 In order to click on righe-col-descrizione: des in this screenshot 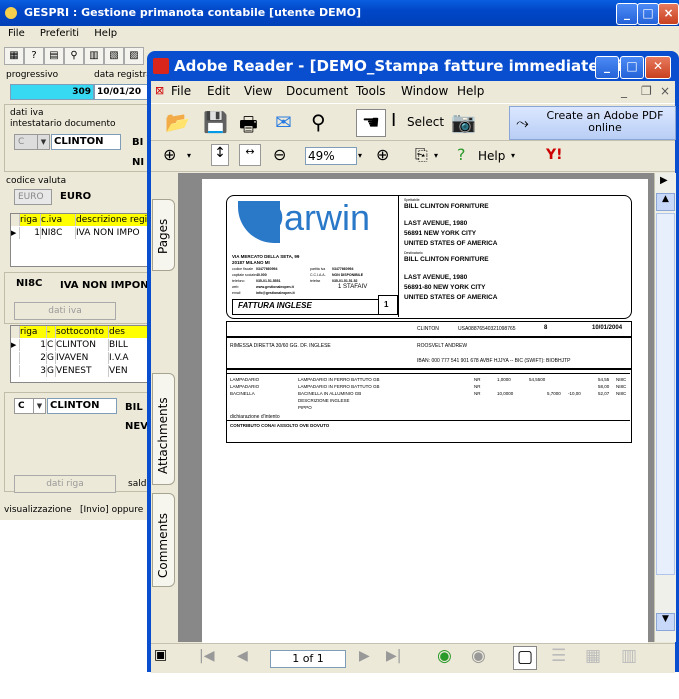, I will do `click(129, 332)`.